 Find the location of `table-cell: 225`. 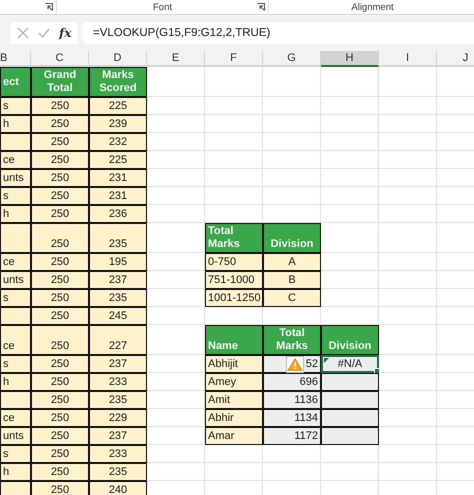

table-cell: 225 is located at coordinates (118, 106).